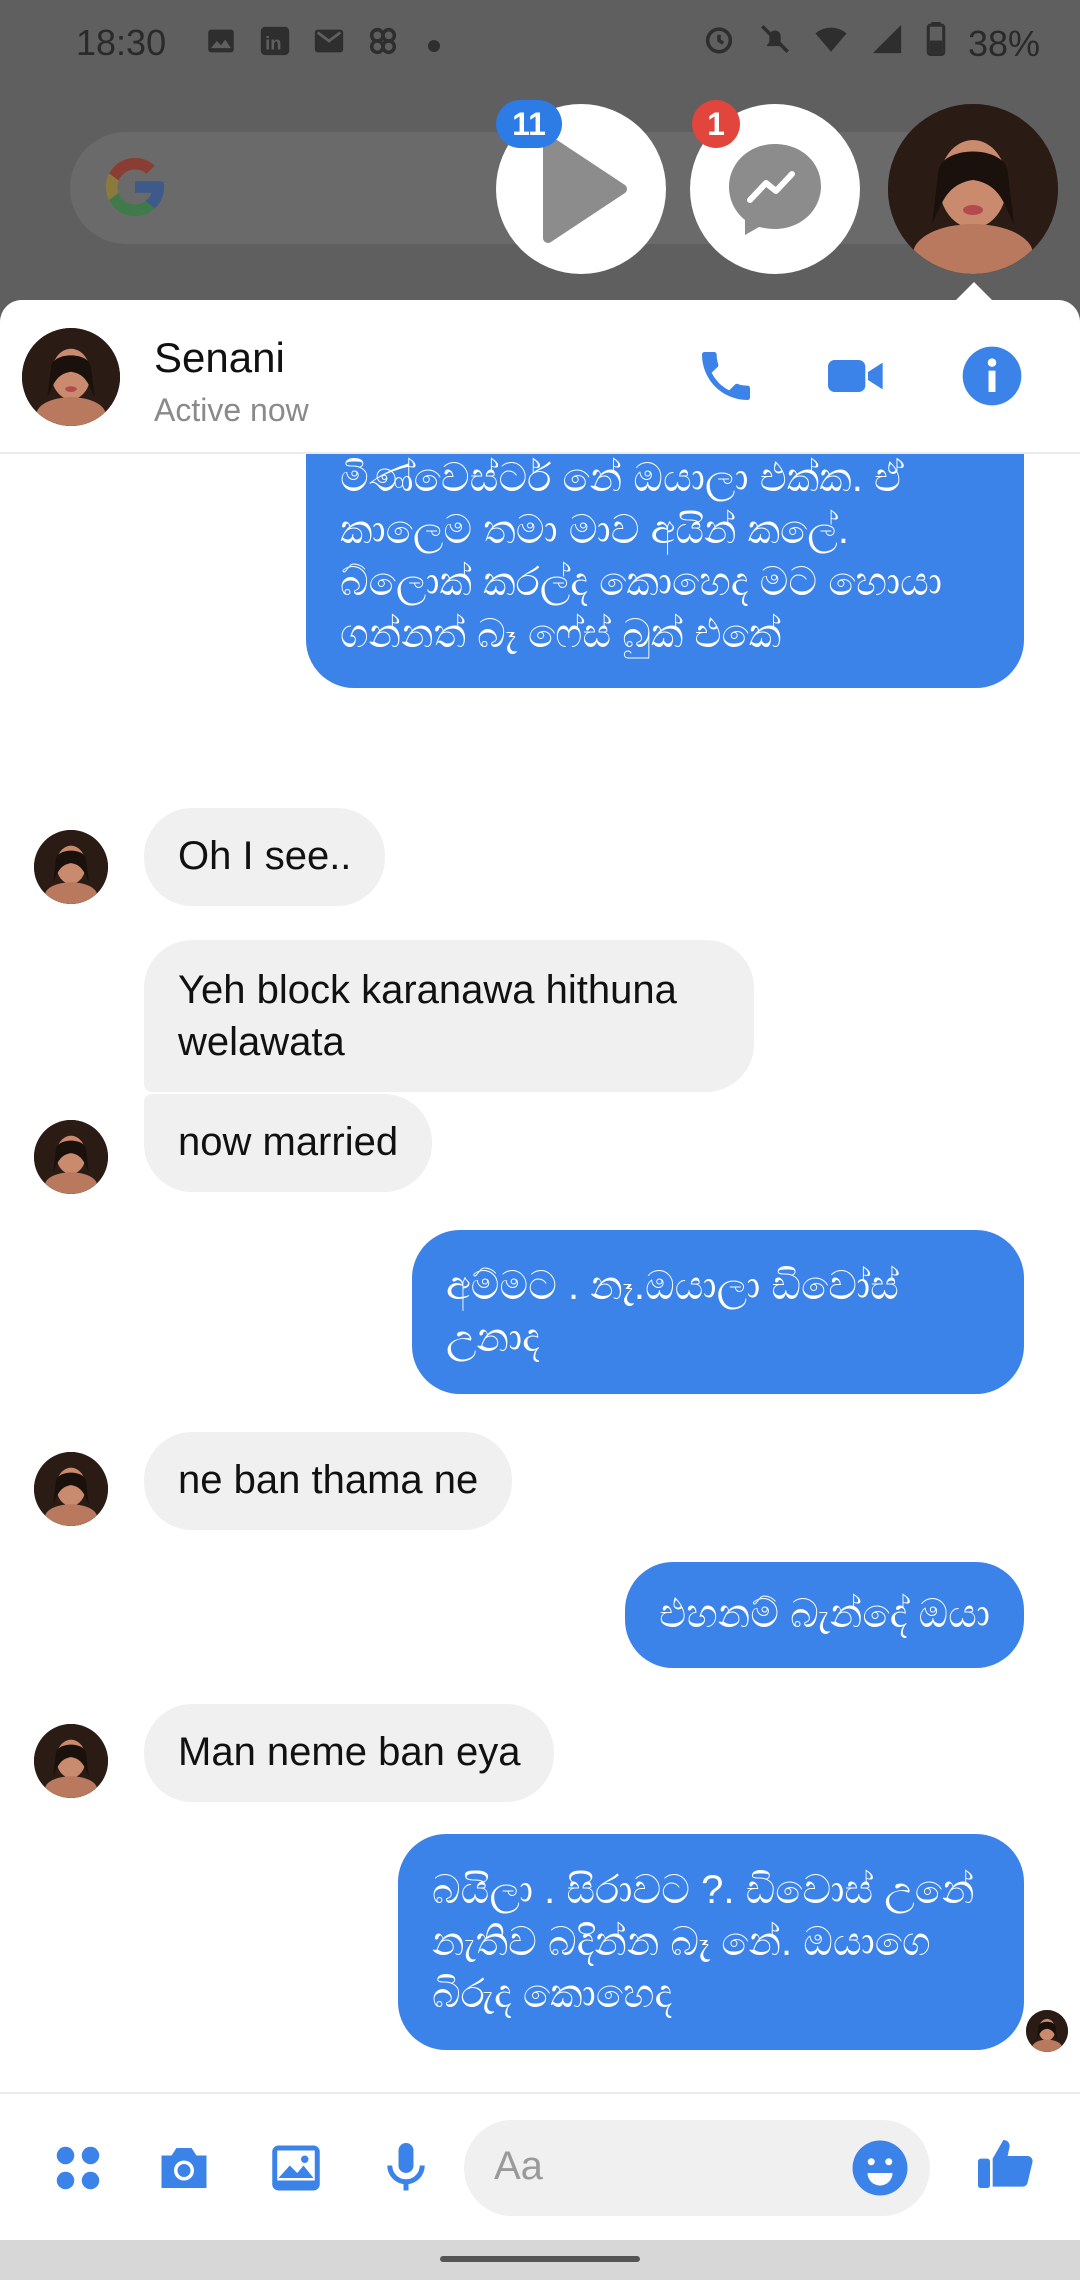 This screenshot has width=1080, height=2280. I want to click on home-gesture-bar, so click(540, 2259).